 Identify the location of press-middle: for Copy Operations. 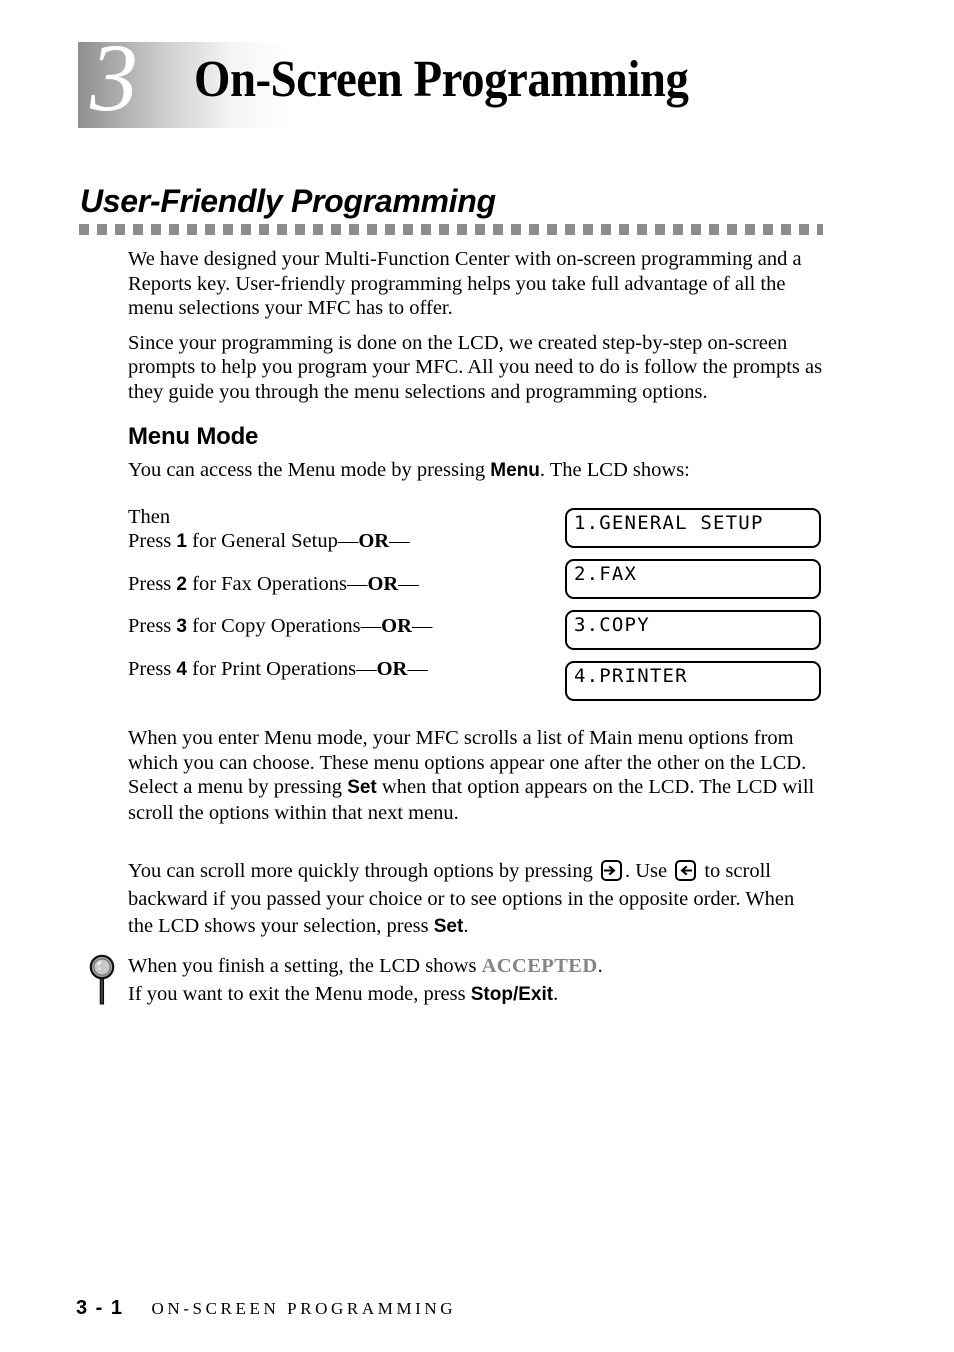
(274, 626).